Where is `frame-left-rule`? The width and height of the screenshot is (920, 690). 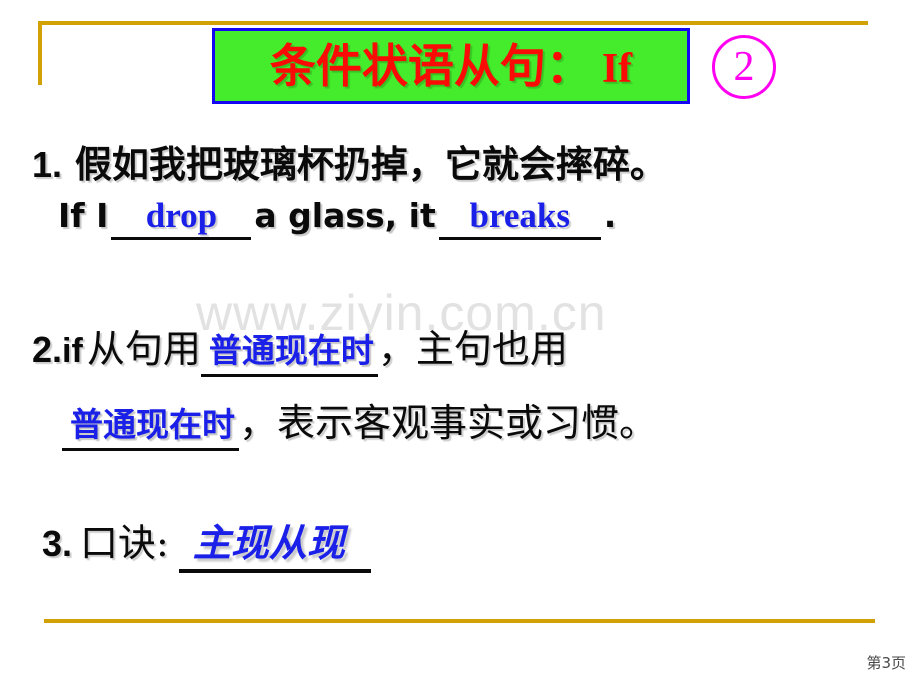 frame-left-rule is located at coordinates (40, 53).